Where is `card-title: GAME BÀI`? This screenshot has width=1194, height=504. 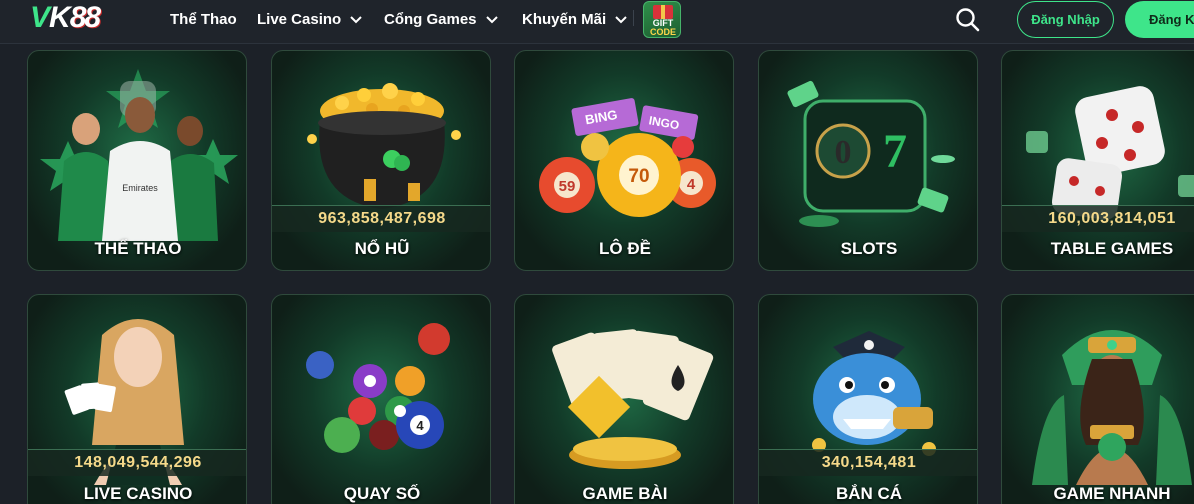
card-title: GAME BÀI is located at coordinates (625, 493).